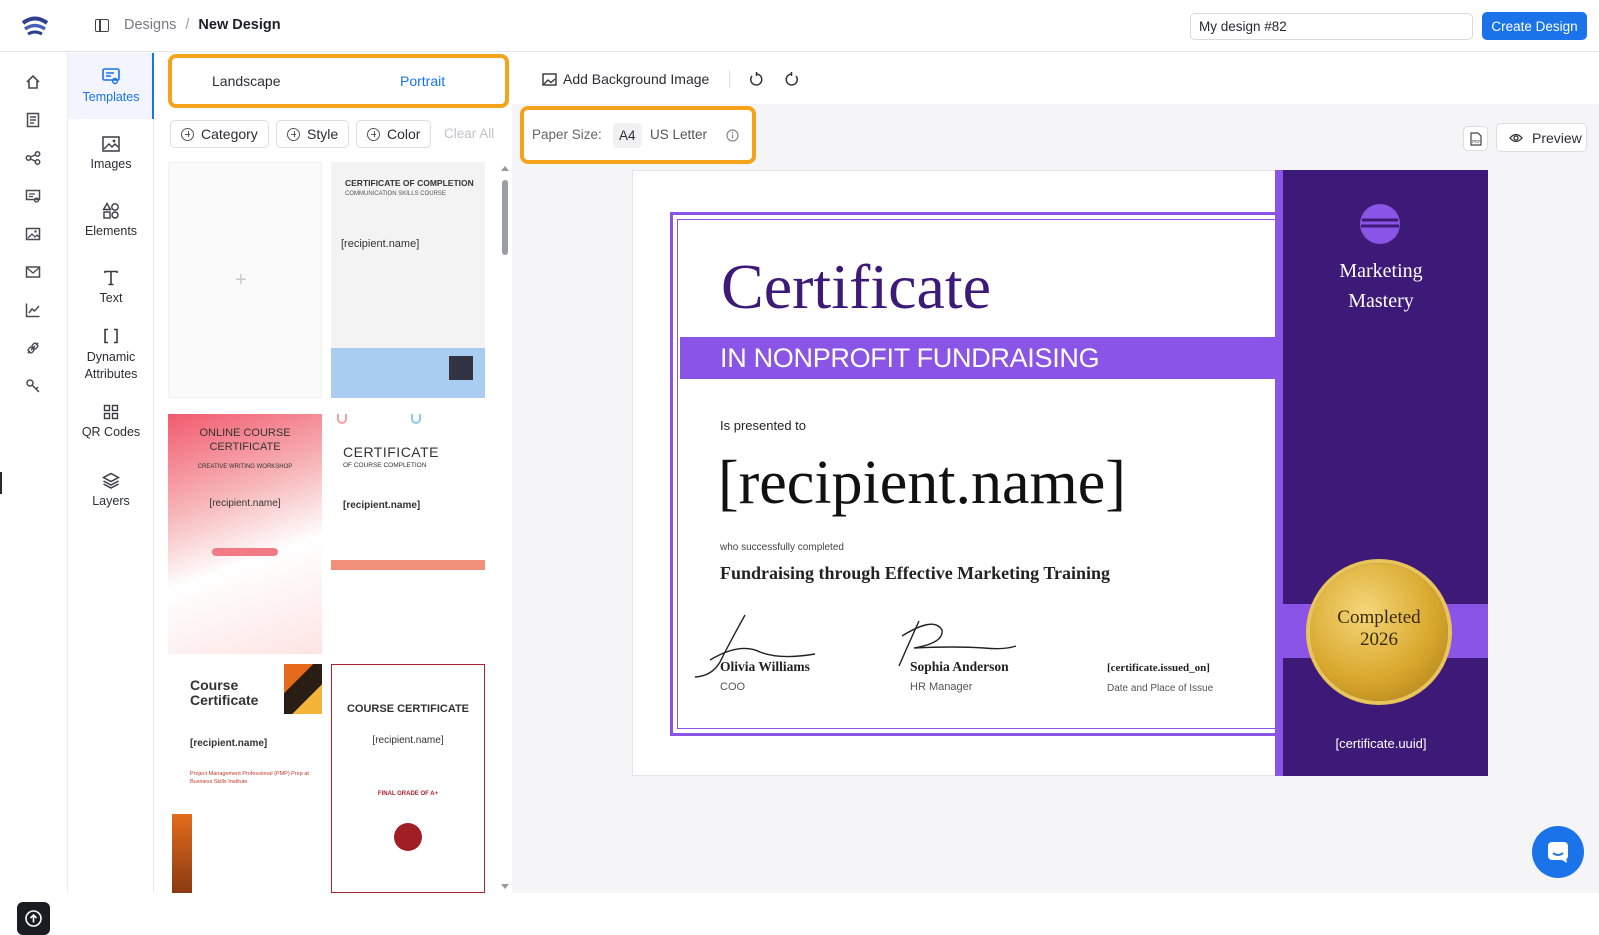  I want to click on analytics-icon, so click(33, 310).